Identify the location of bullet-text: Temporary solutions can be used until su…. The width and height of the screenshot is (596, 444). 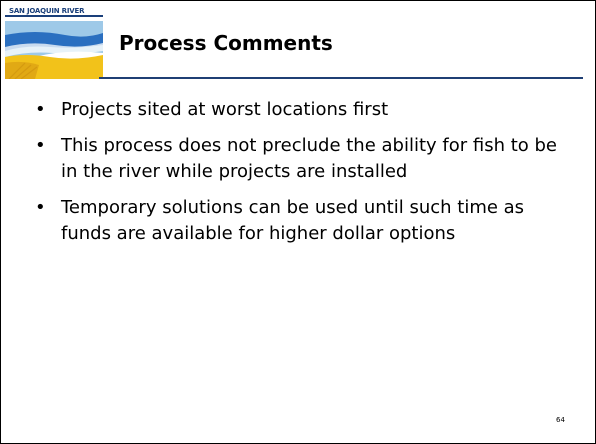
(293, 220).